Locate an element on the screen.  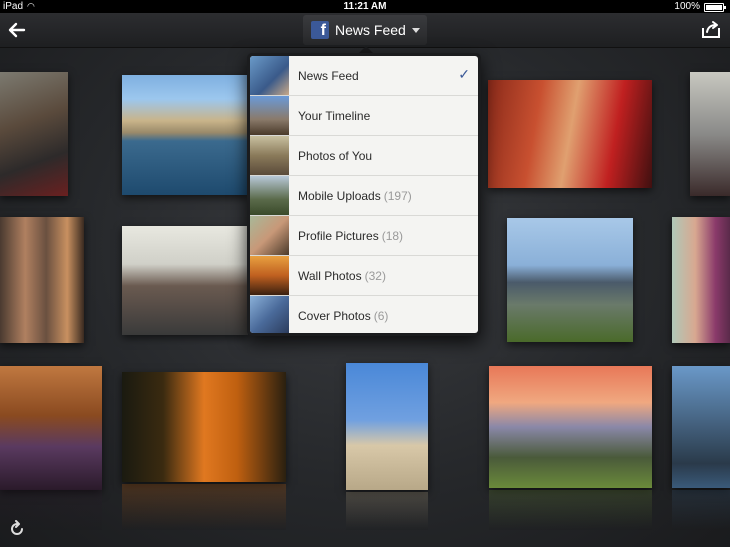
back-arrow-icon is located at coordinates (17, 30).